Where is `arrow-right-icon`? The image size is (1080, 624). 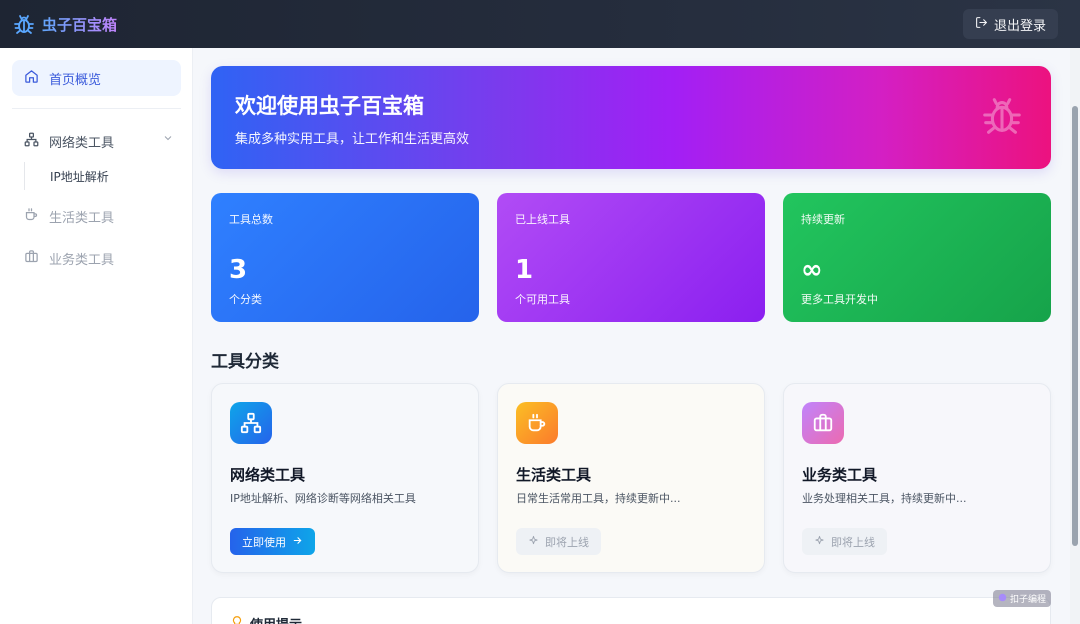 arrow-right-icon is located at coordinates (297, 542).